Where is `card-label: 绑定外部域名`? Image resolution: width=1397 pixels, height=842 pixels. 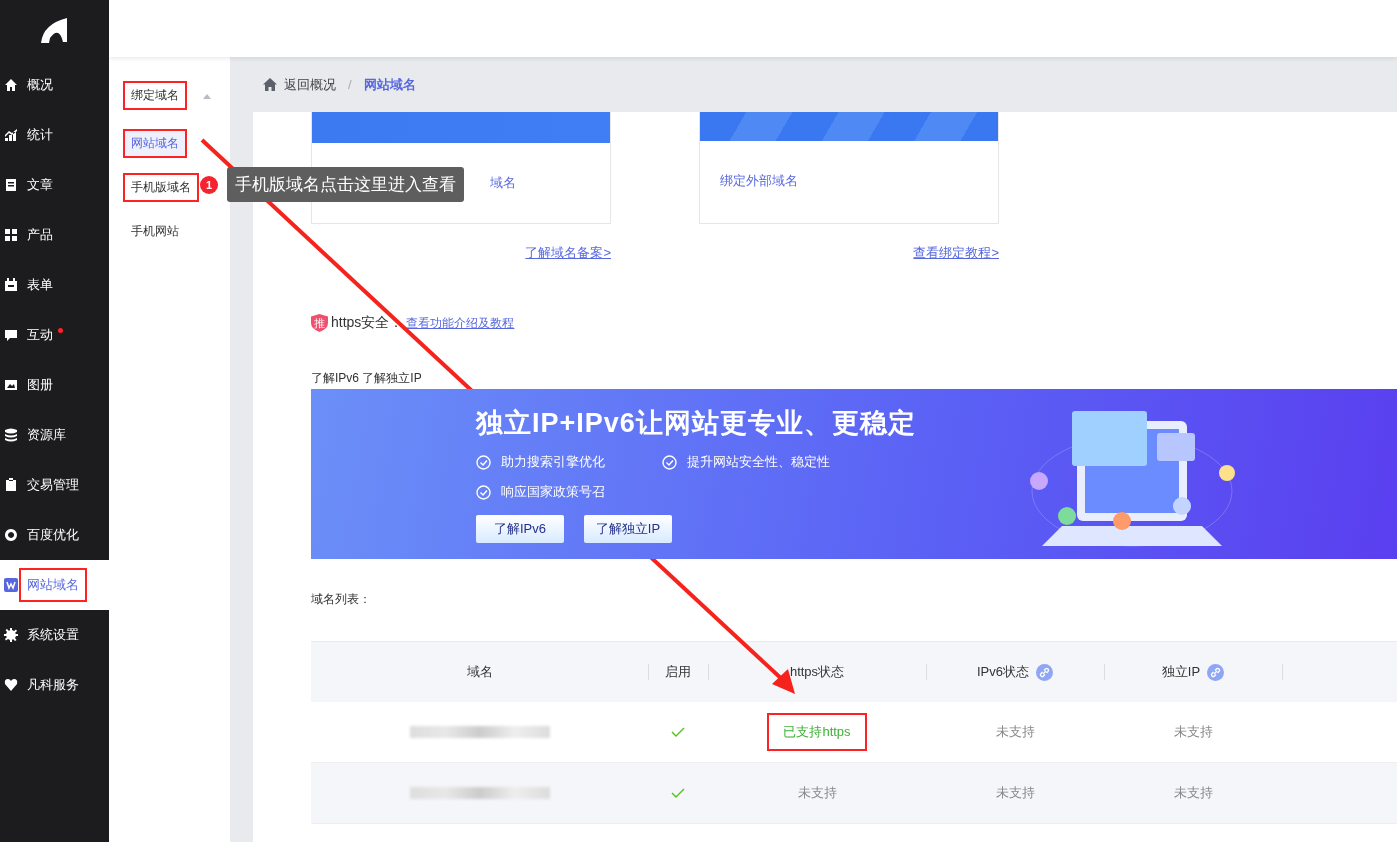
card-label: 绑定外部域名 is located at coordinates (759, 181).